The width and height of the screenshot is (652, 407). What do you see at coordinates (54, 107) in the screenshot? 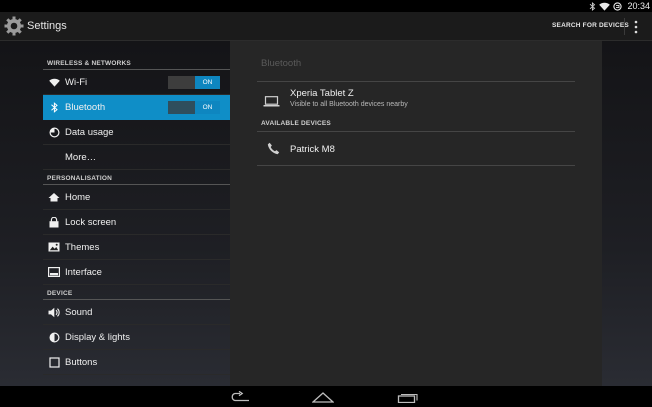
I see `bluetooth-icon` at bounding box center [54, 107].